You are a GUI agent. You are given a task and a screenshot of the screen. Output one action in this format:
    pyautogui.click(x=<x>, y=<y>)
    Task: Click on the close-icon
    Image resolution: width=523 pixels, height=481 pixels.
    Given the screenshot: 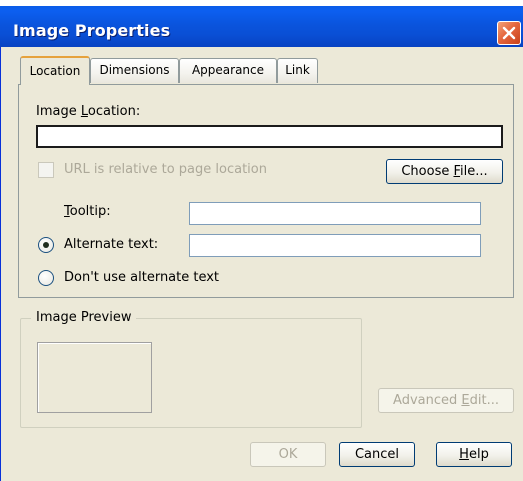 What is the action you would take?
    pyautogui.click(x=509, y=33)
    